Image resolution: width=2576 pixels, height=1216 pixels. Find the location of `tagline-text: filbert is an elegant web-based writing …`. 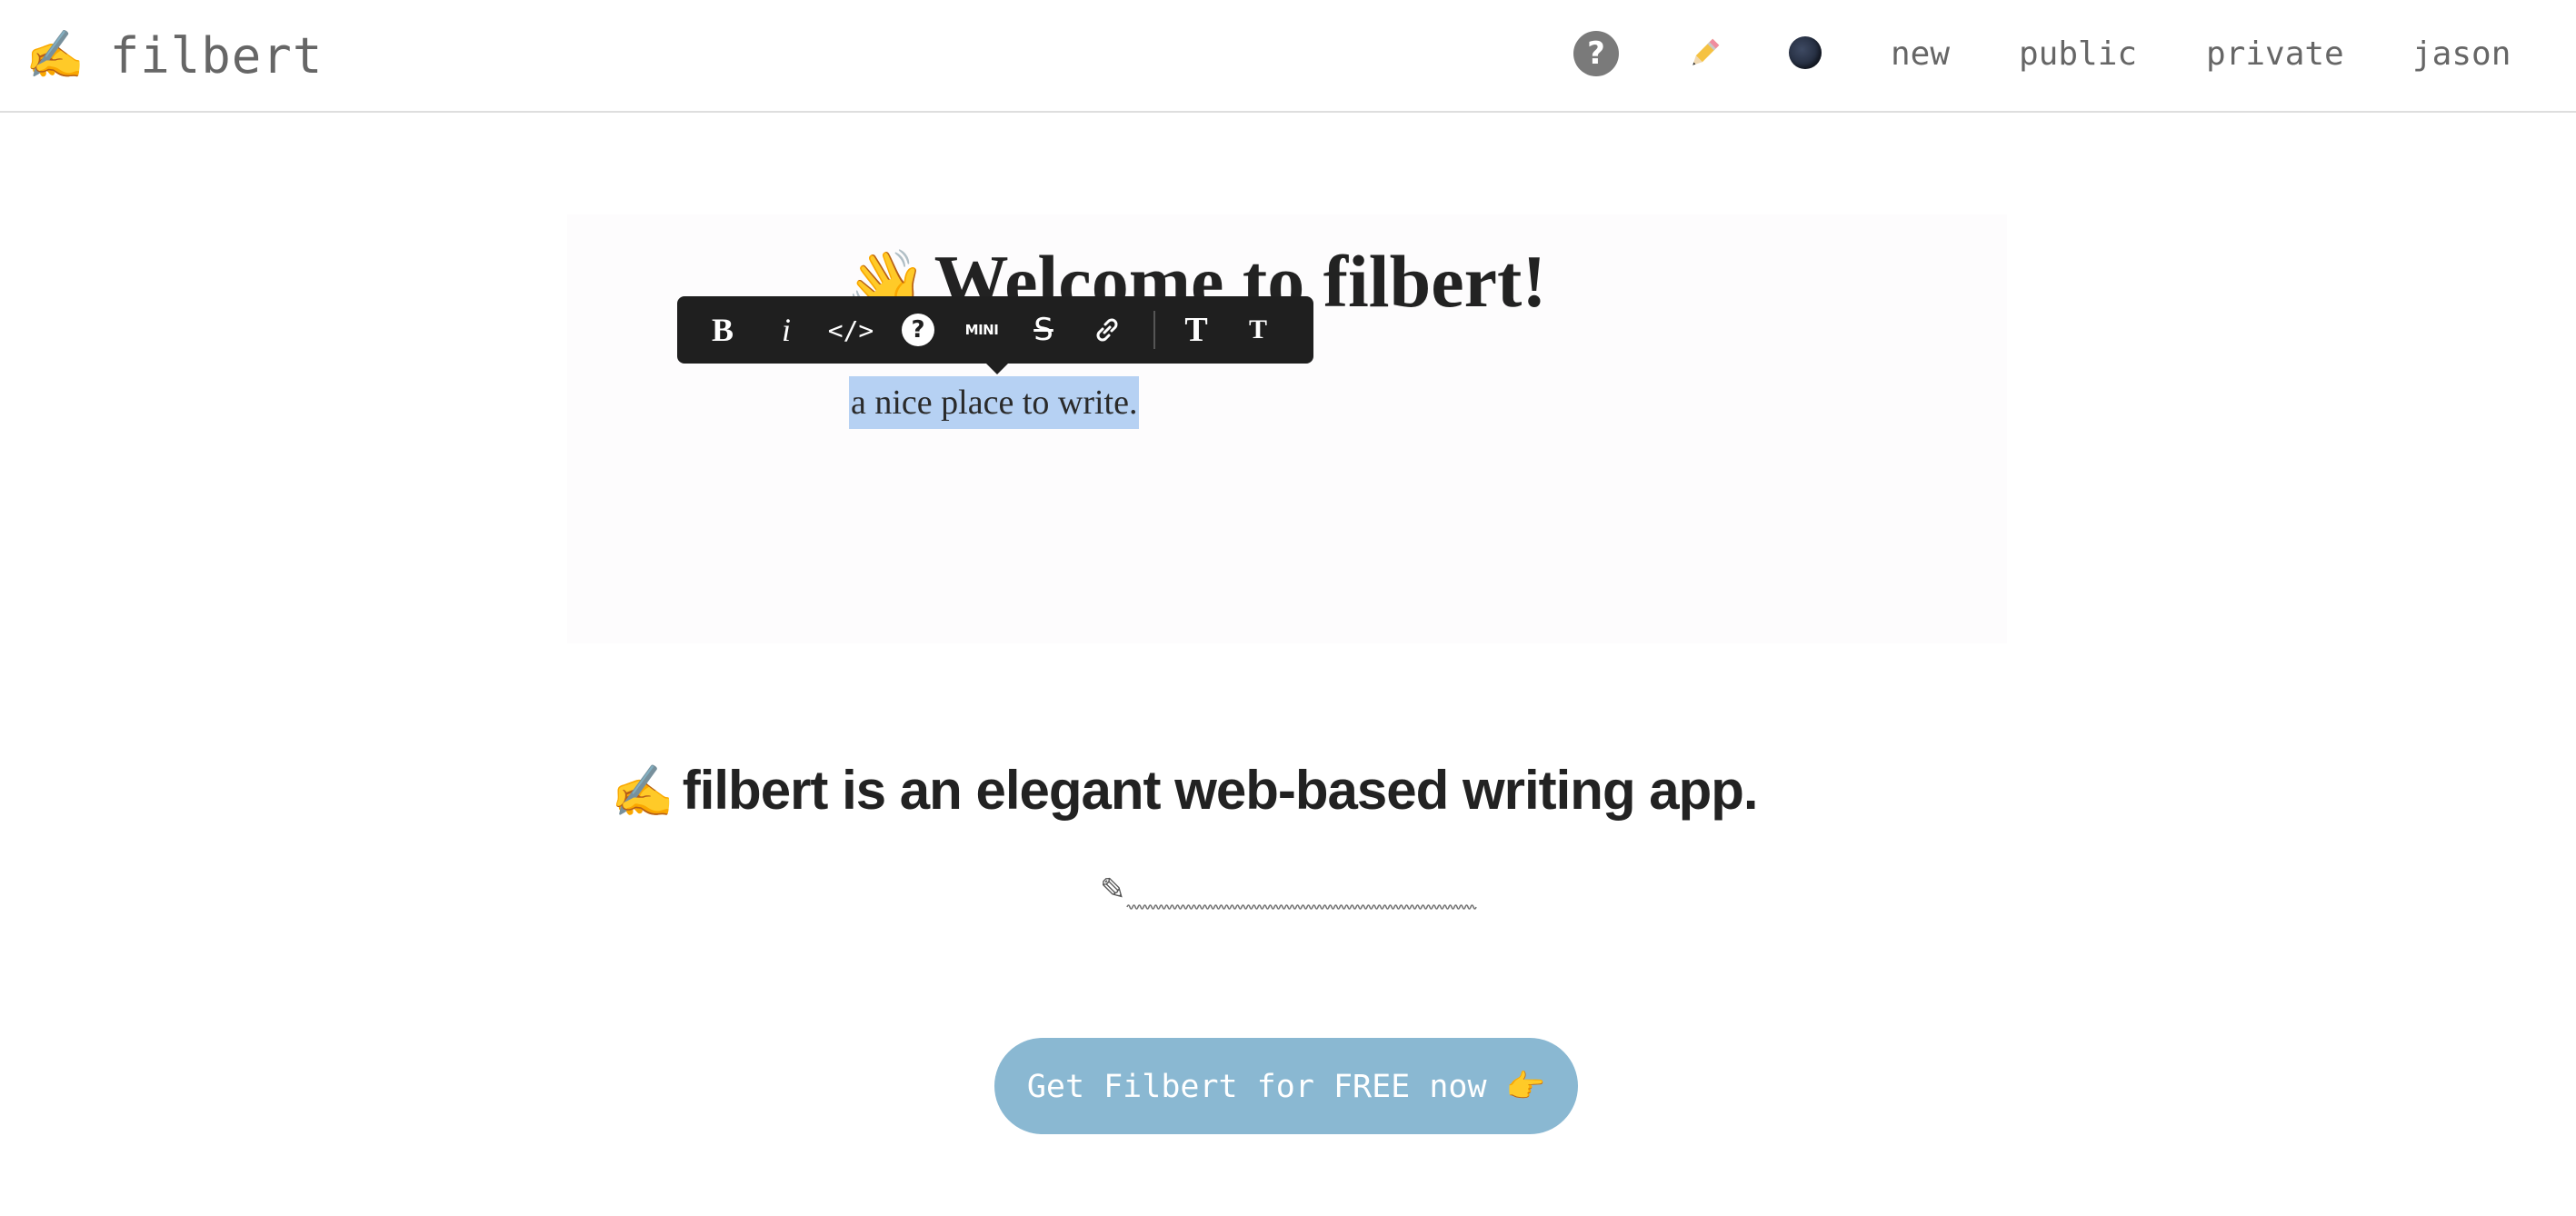

tagline-text: filbert is an elegant web-based writing … is located at coordinates (1220, 790).